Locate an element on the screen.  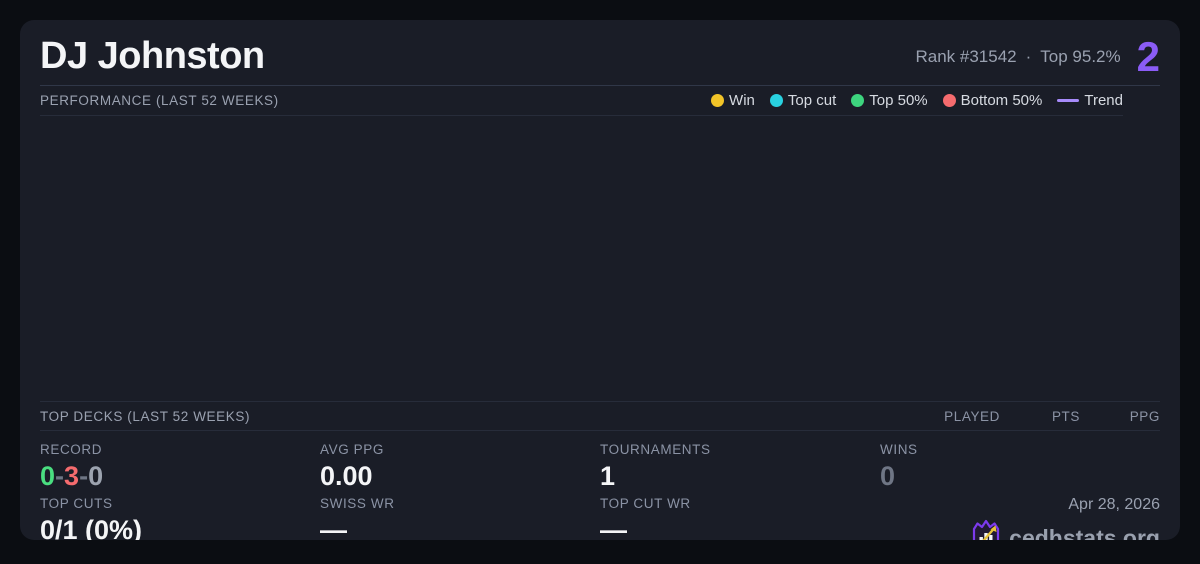
legend-item-trend: Trend is located at coordinates (1090, 100).